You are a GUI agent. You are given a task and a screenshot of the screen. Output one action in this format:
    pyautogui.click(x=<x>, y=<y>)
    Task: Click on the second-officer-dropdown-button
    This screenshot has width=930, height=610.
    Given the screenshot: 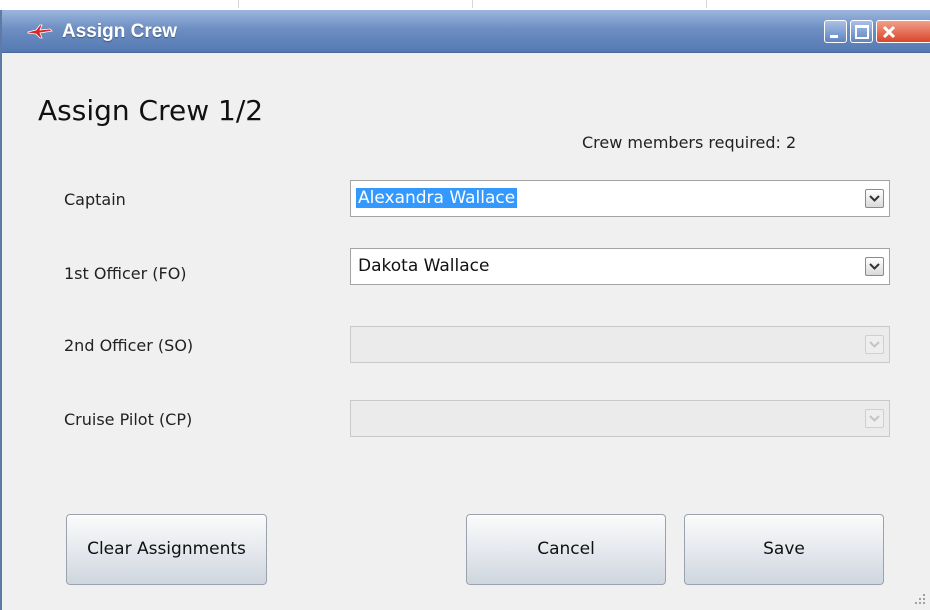 What is the action you would take?
    pyautogui.click(x=874, y=344)
    